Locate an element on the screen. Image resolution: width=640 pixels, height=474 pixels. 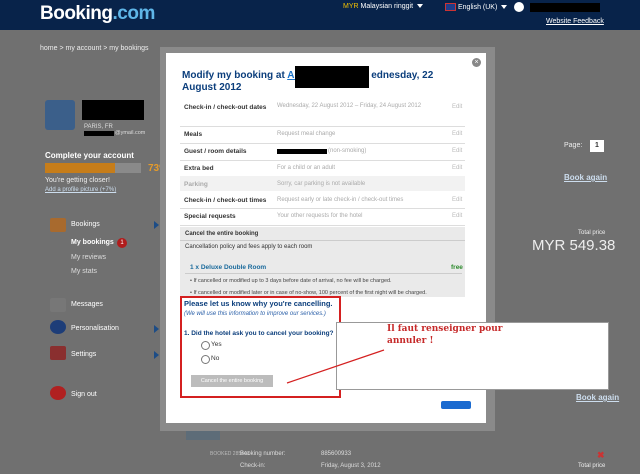
no-radio is located at coordinates (205, 359).